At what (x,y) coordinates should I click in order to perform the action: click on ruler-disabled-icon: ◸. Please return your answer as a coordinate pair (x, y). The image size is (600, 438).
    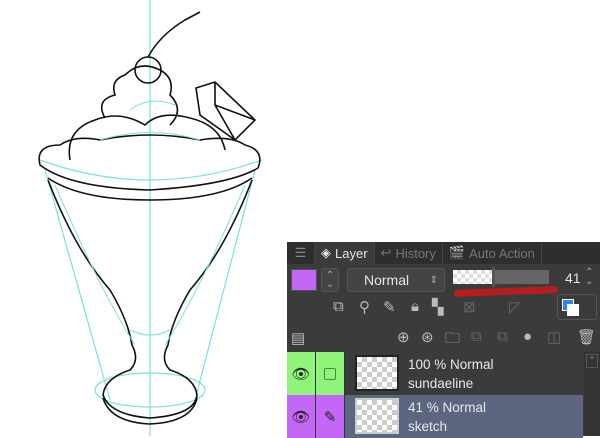
    Looking at the image, I should click on (515, 307).